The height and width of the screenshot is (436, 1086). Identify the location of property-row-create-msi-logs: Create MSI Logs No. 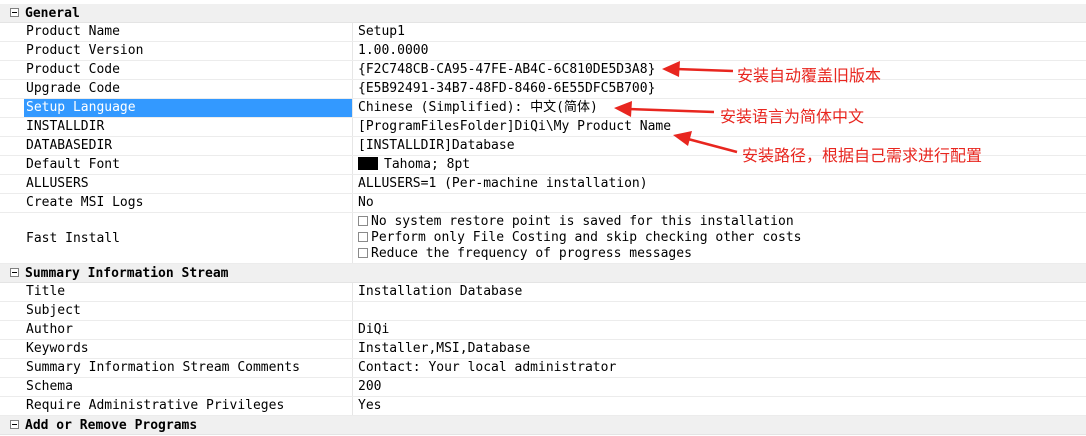
(543, 203).